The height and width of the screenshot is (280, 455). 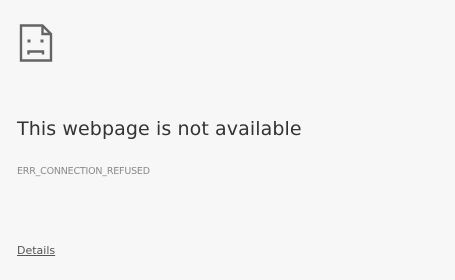 I want to click on error-title: This webpage is not available, so click(x=159, y=129).